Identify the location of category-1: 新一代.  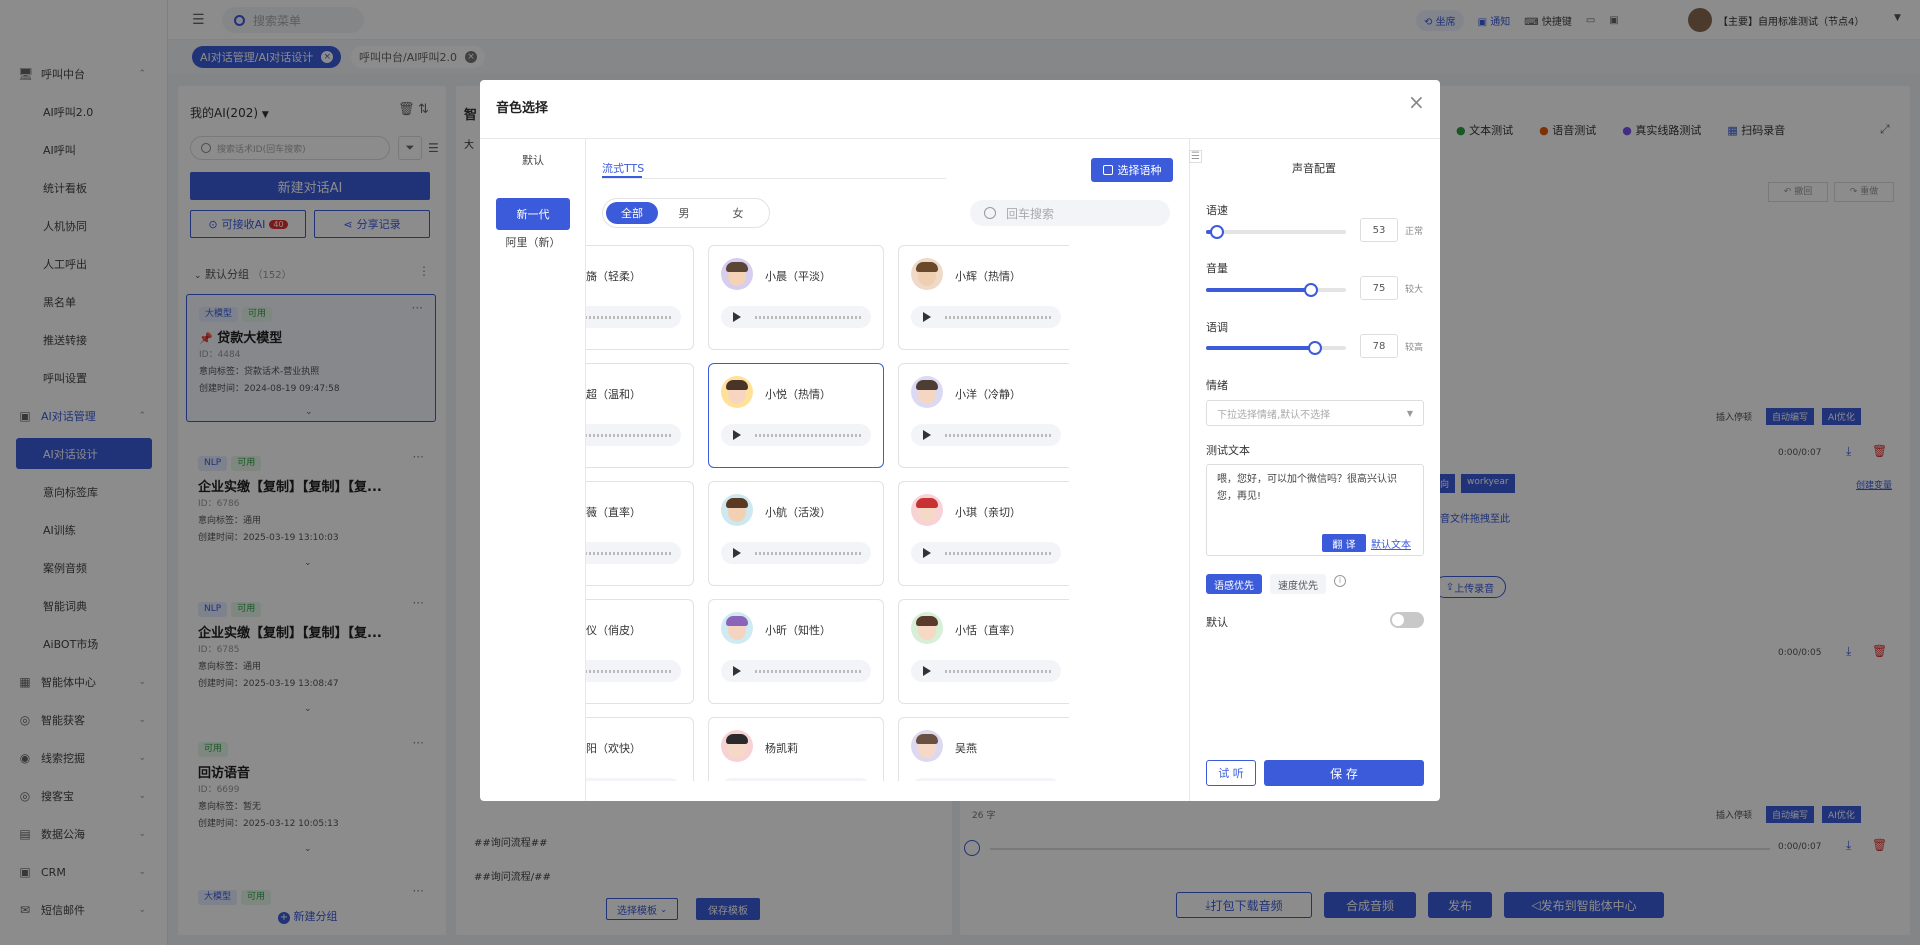
(533, 214).